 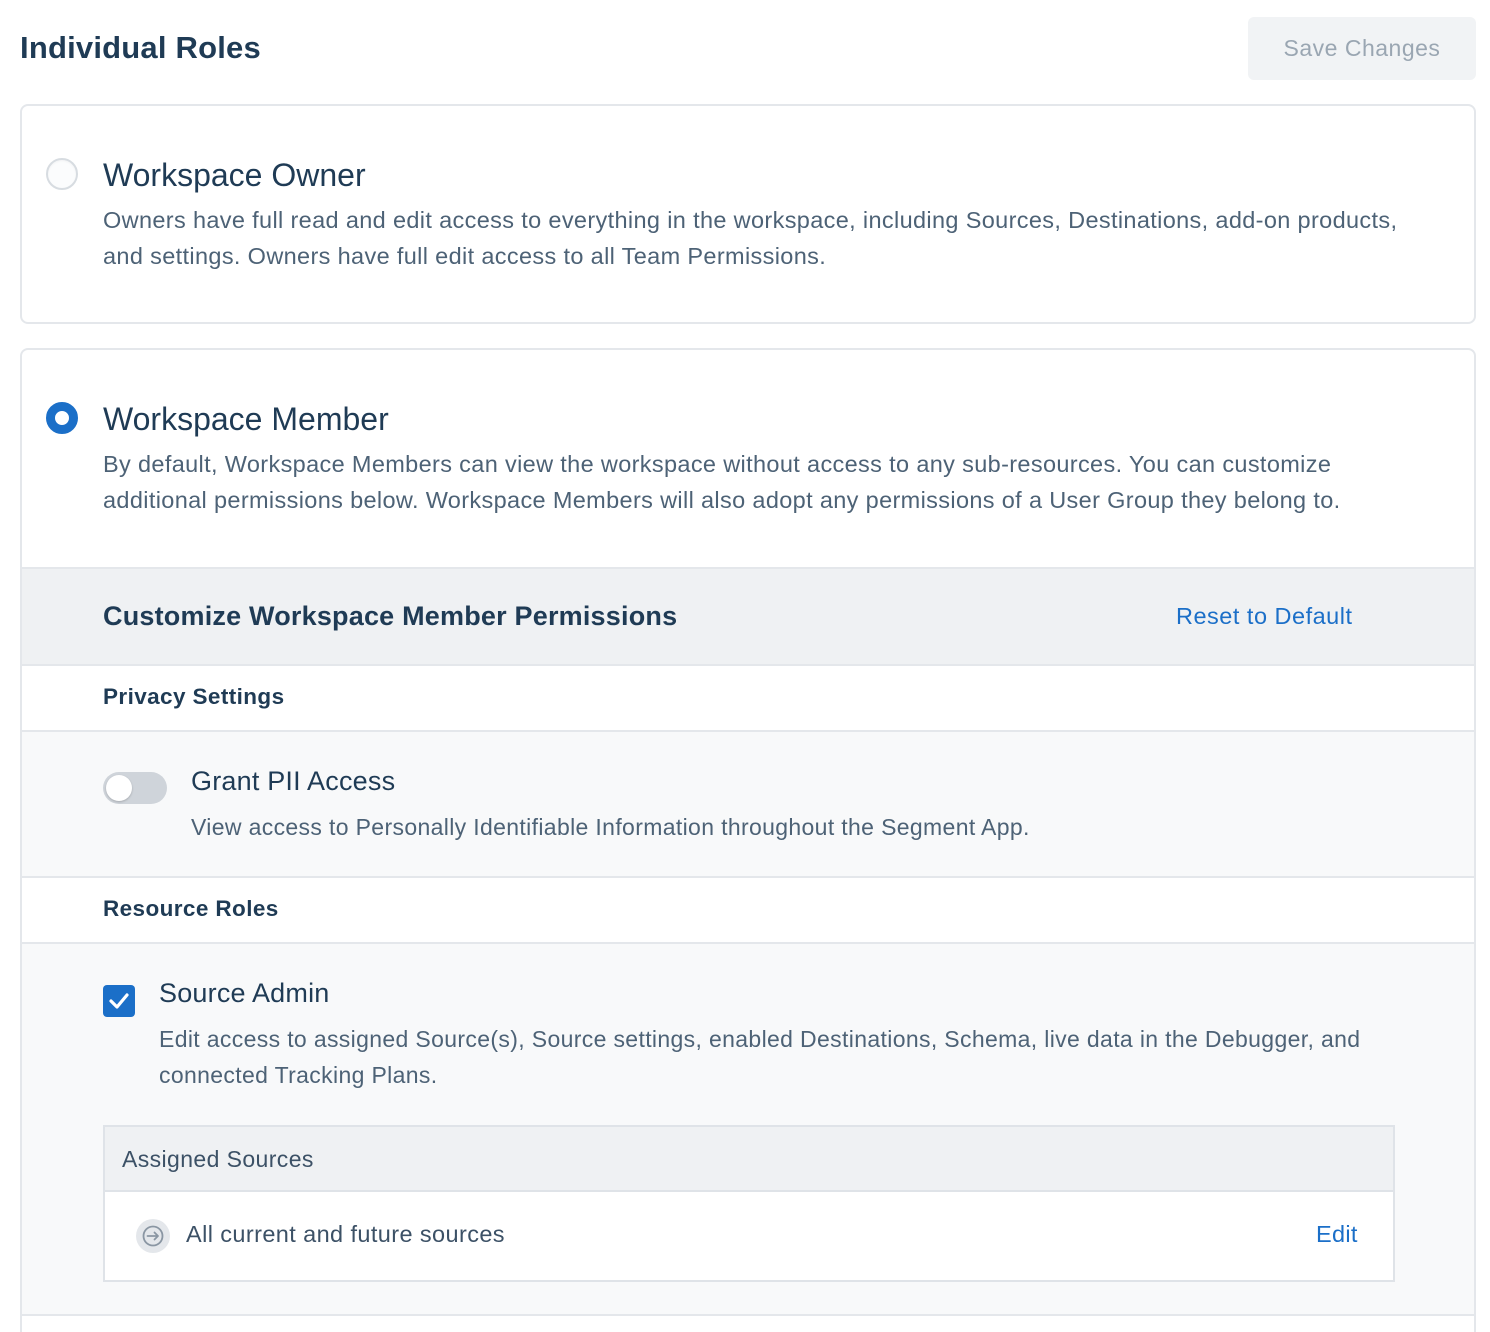 What do you see at coordinates (191, 908) in the screenshot?
I see `resource-roles-label: Resource Roles` at bounding box center [191, 908].